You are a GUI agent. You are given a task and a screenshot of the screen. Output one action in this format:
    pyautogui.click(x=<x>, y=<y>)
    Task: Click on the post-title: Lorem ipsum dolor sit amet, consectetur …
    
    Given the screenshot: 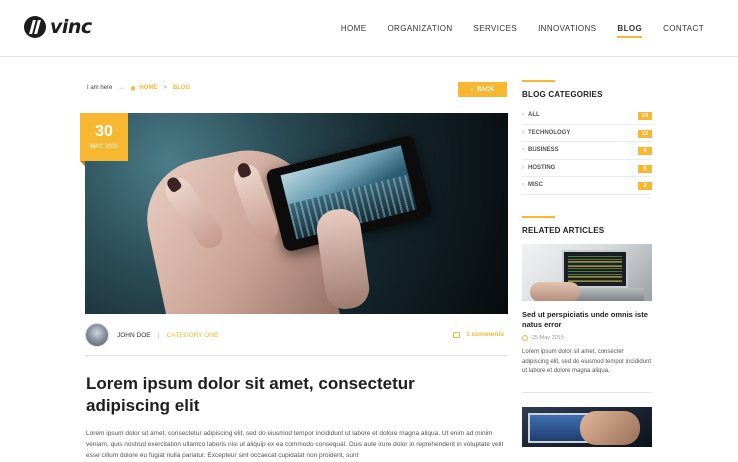 What is the action you would take?
    pyautogui.click(x=250, y=394)
    